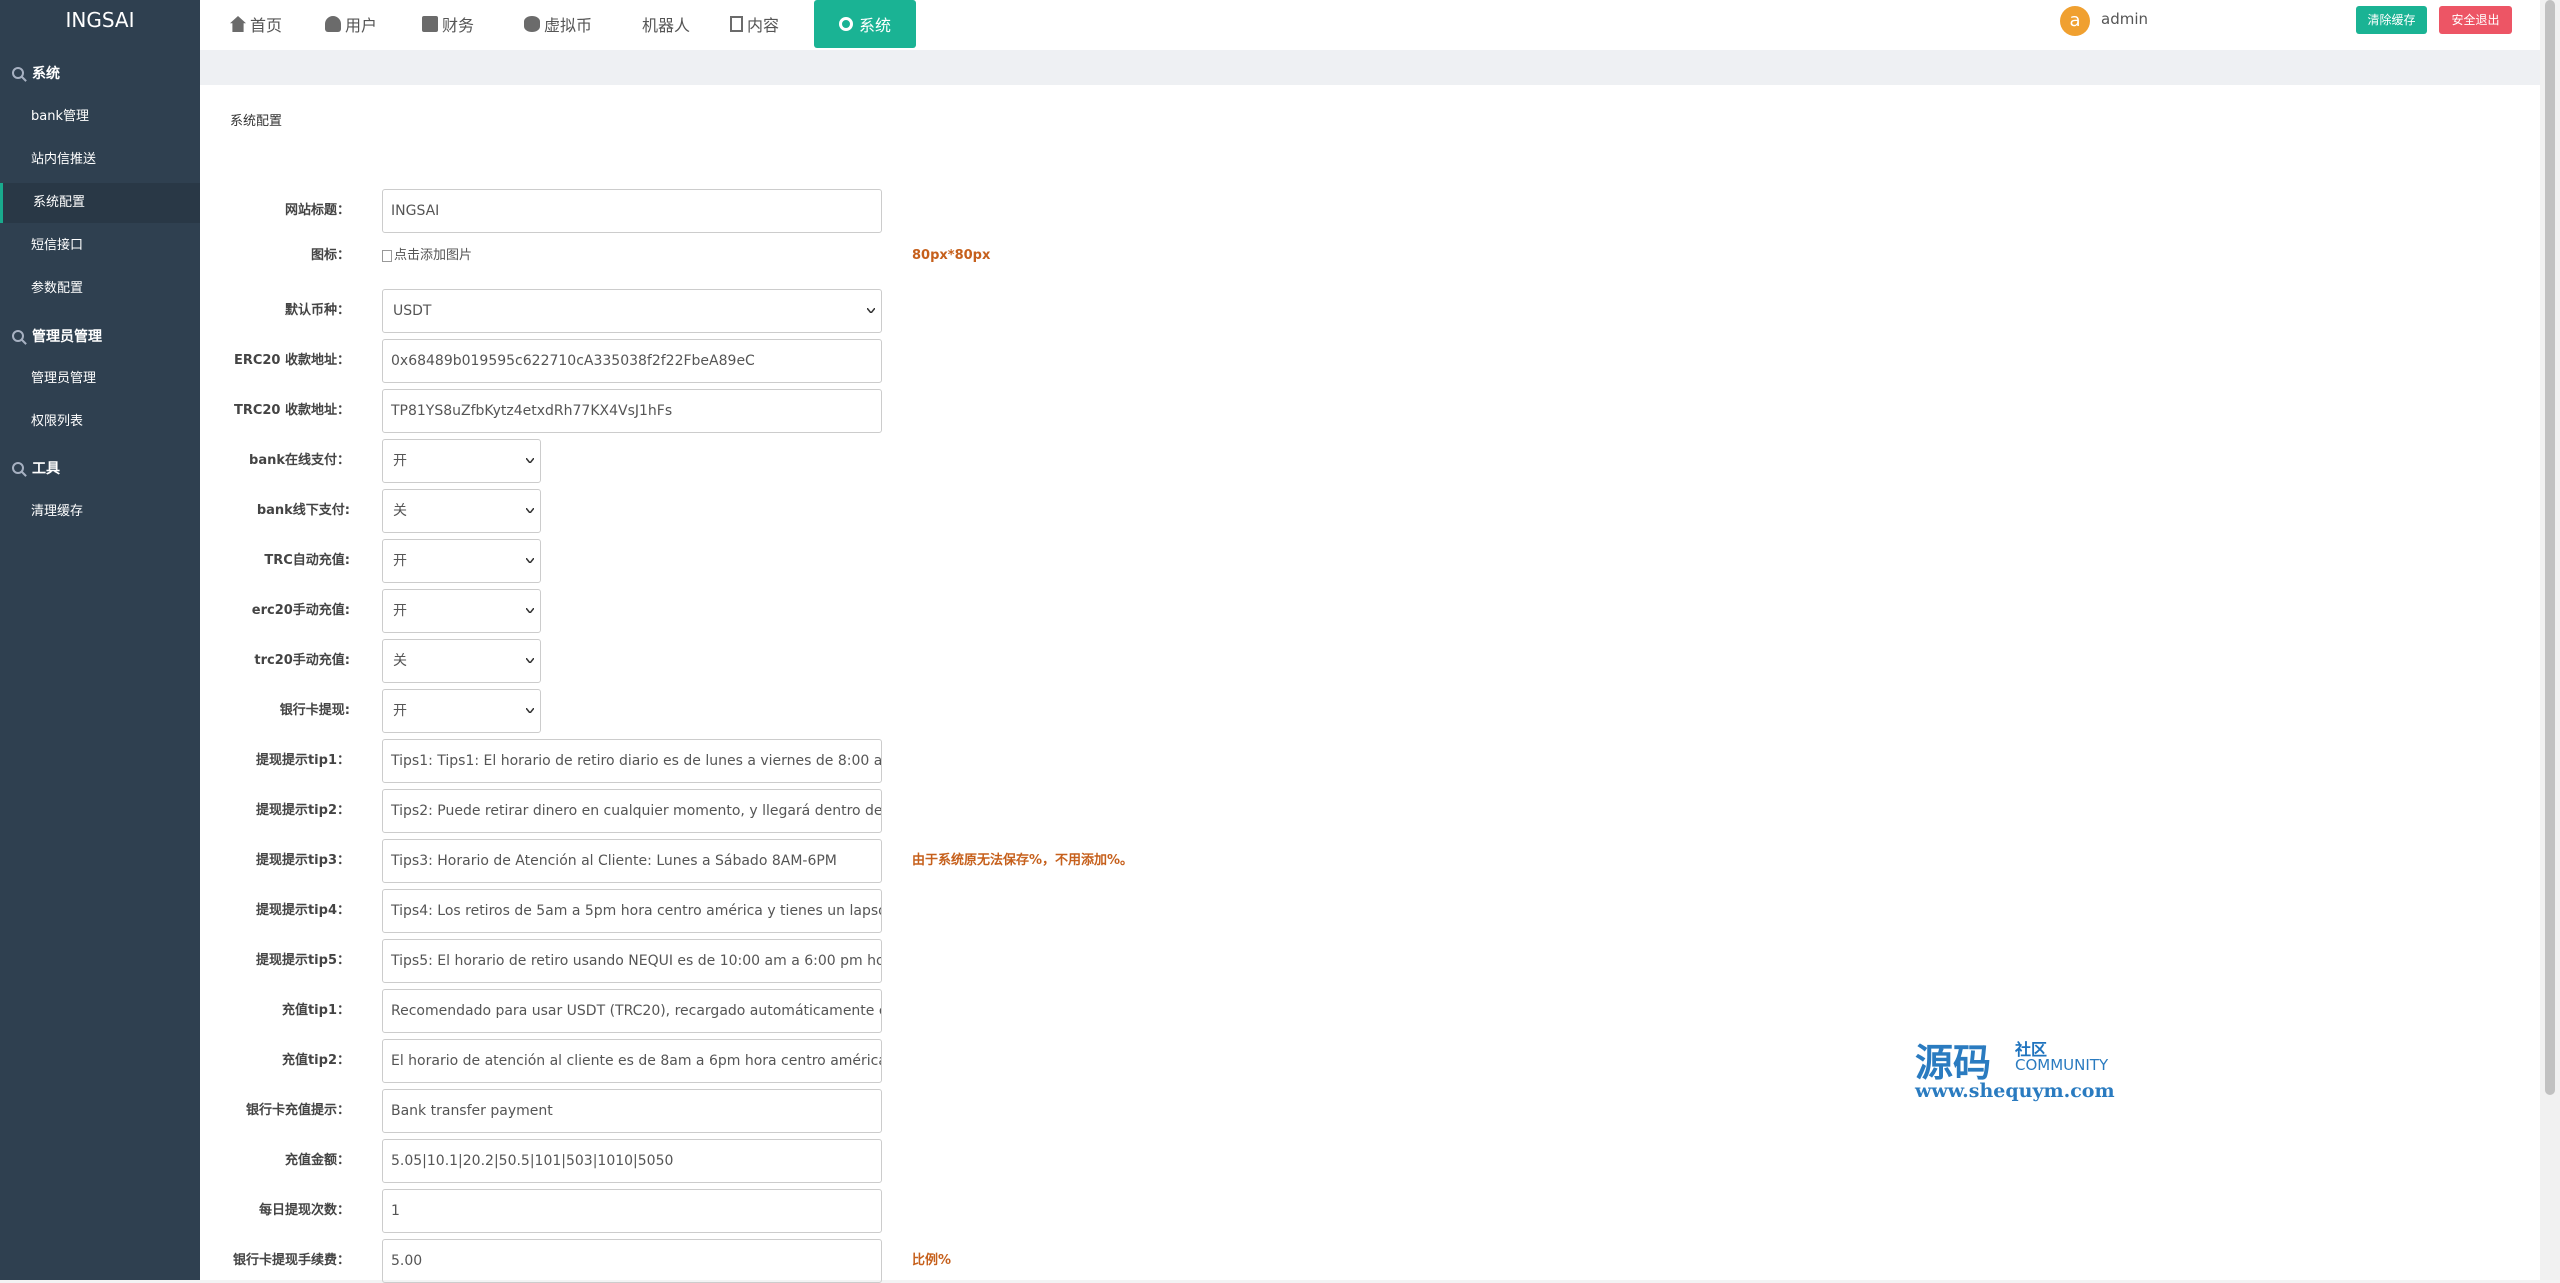 This screenshot has height=1283, width=2560. I want to click on trc20-address-input: TP81YS8uZfbKytz4etxdRh77KX4VsJ1hFs, so click(632, 411).